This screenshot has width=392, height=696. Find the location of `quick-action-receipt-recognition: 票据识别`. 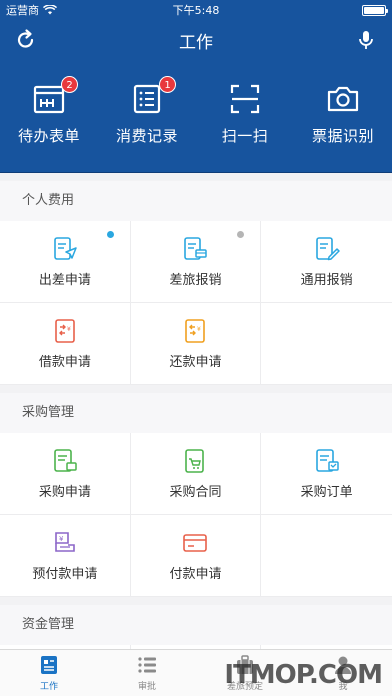

quick-action-receipt-recognition: 票据识别 is located at coordinates (343, 127).